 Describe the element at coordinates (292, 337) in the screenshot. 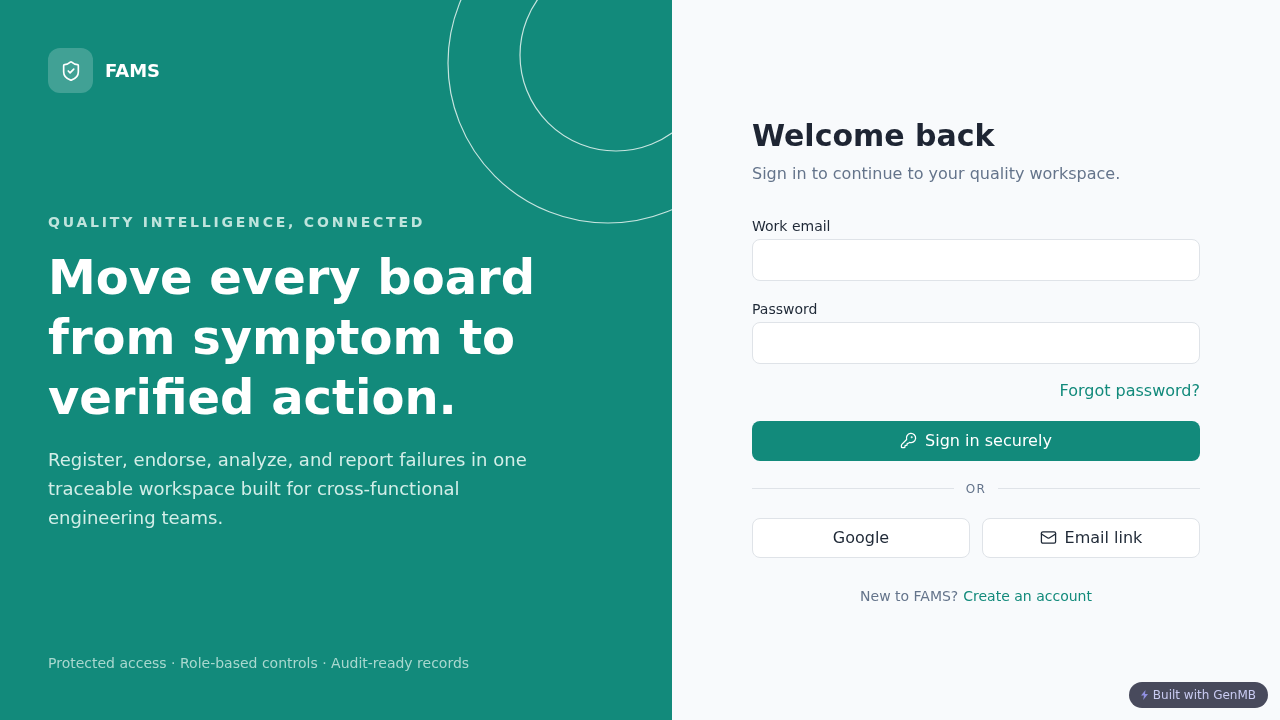

I see `headline: Move every board from symptom to verified action.` at that location.